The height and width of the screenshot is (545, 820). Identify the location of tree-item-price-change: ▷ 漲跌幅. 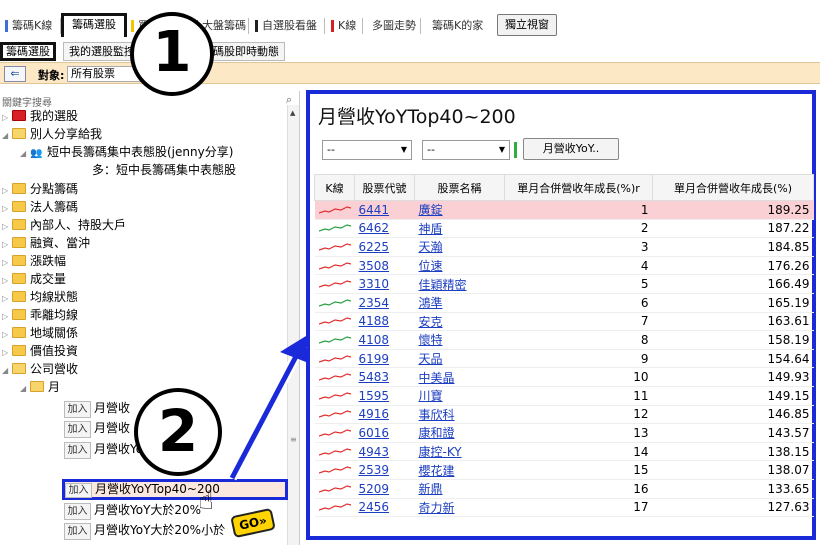
(34, 261).